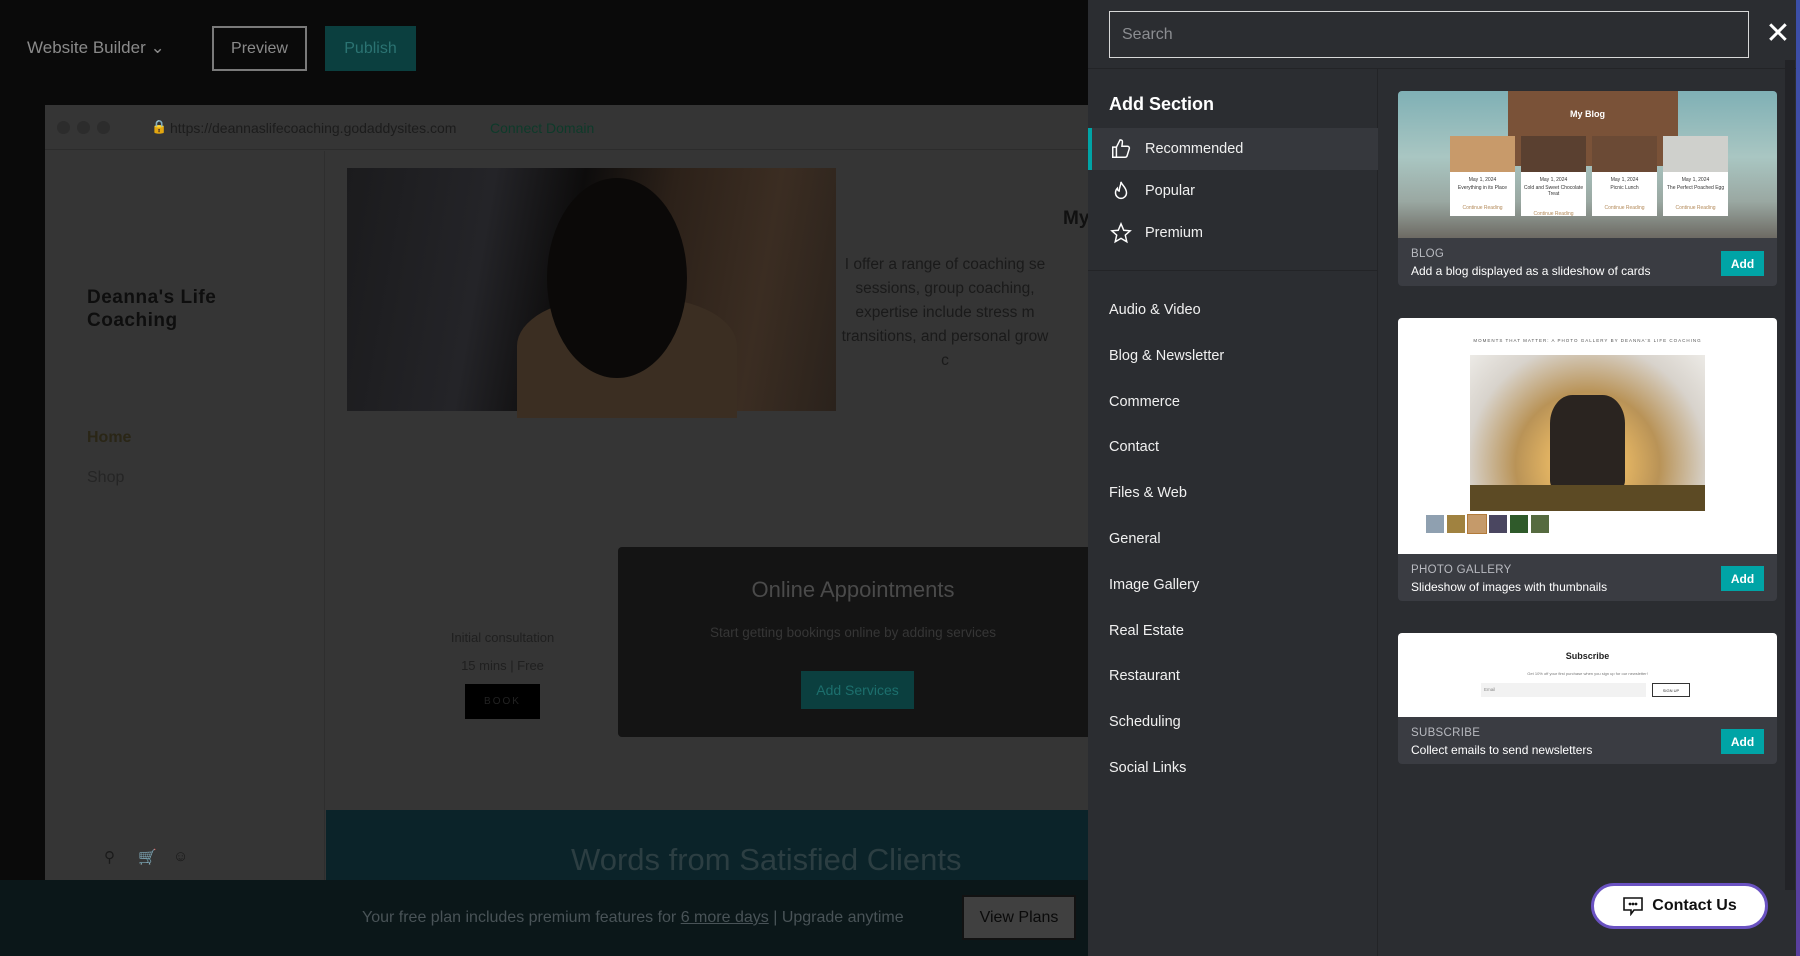  I want to click on website-builder-menu: Website Builder ⌄, so click(96, 48).